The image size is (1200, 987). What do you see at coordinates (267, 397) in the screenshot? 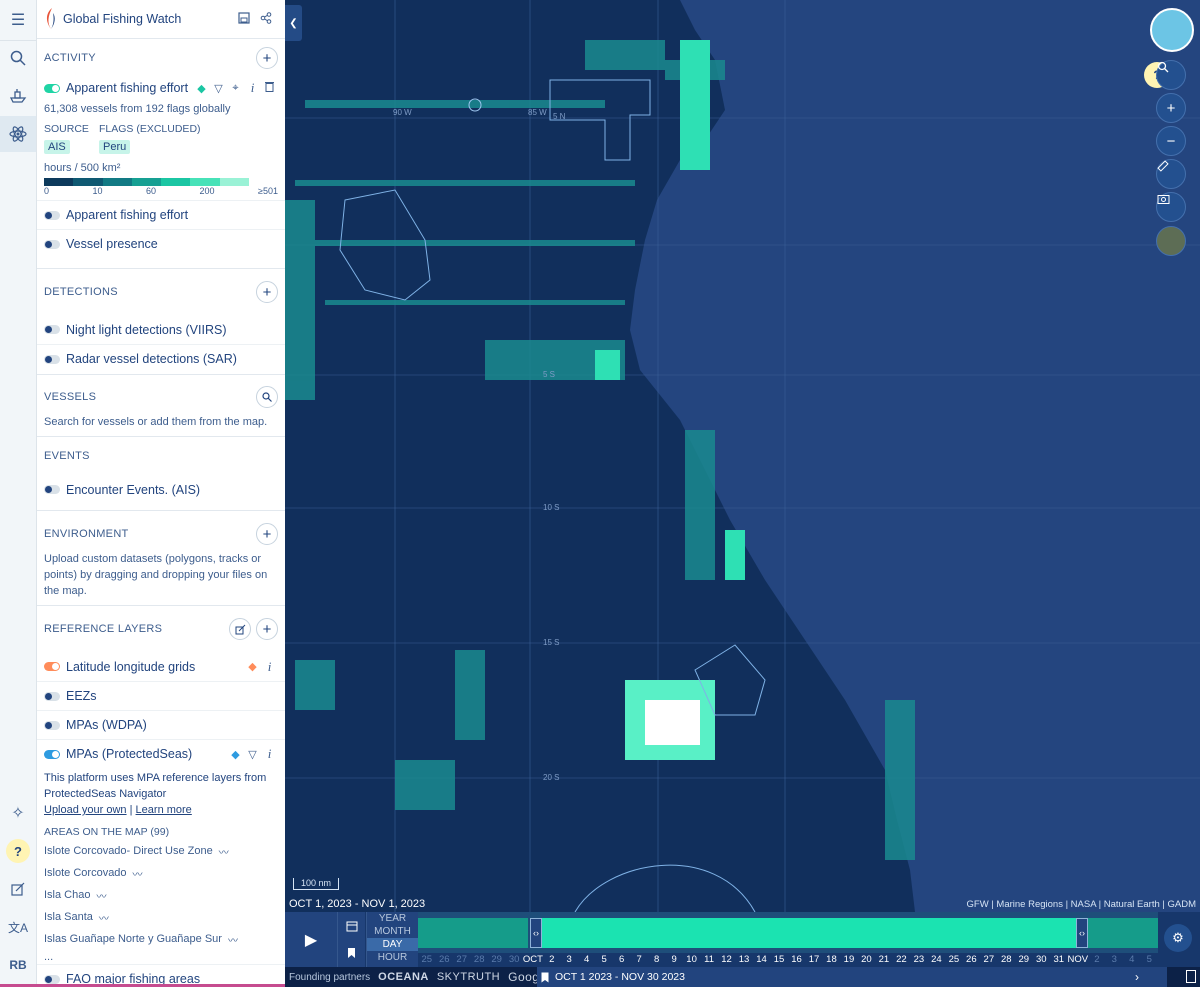
I see `search-vessels-button` at bounding box center [267, 397].